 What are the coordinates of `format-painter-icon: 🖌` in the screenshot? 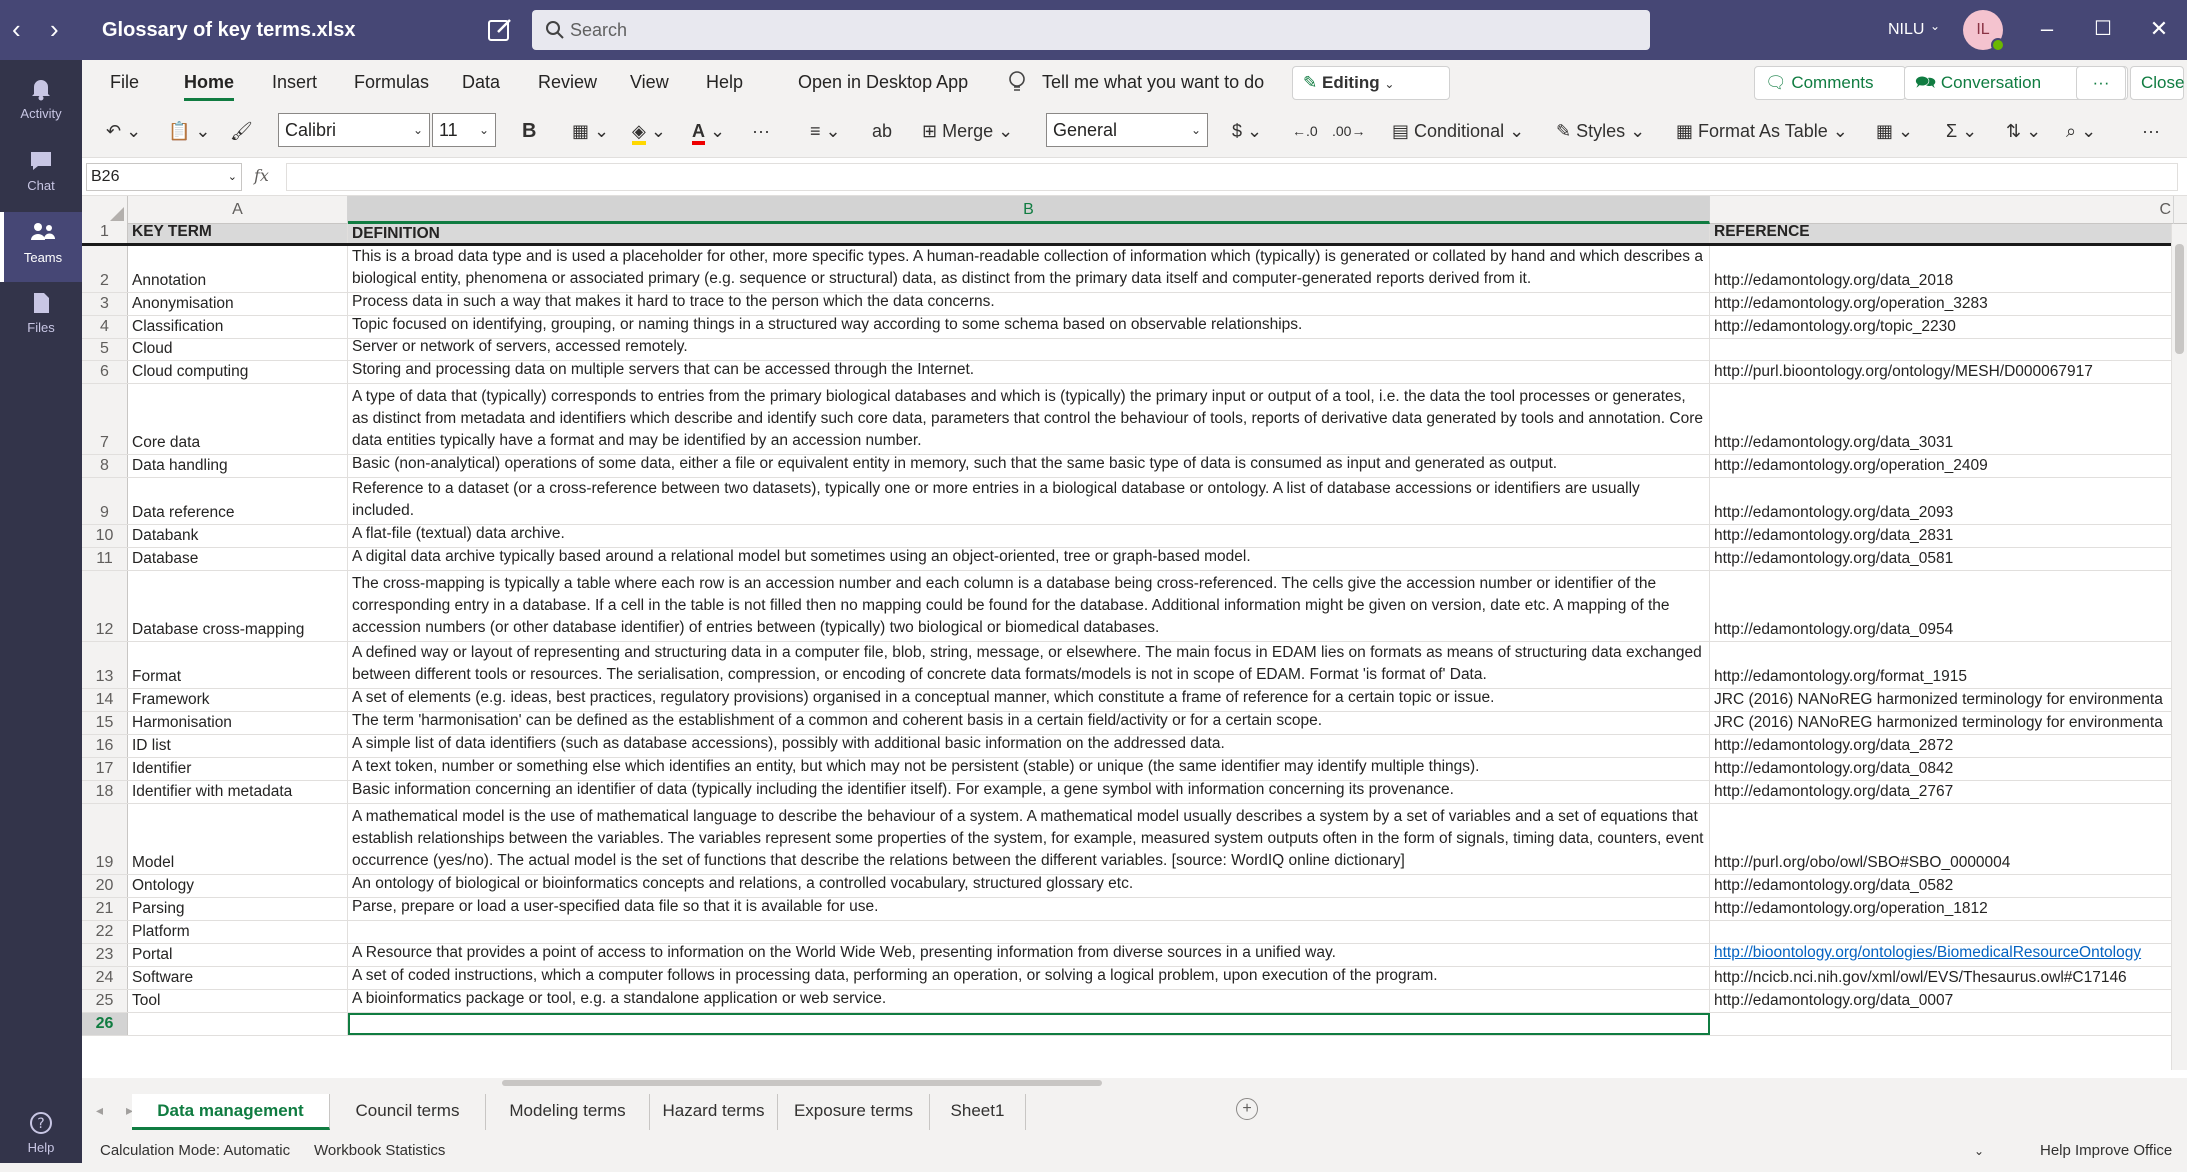 It's located at (241, 131).